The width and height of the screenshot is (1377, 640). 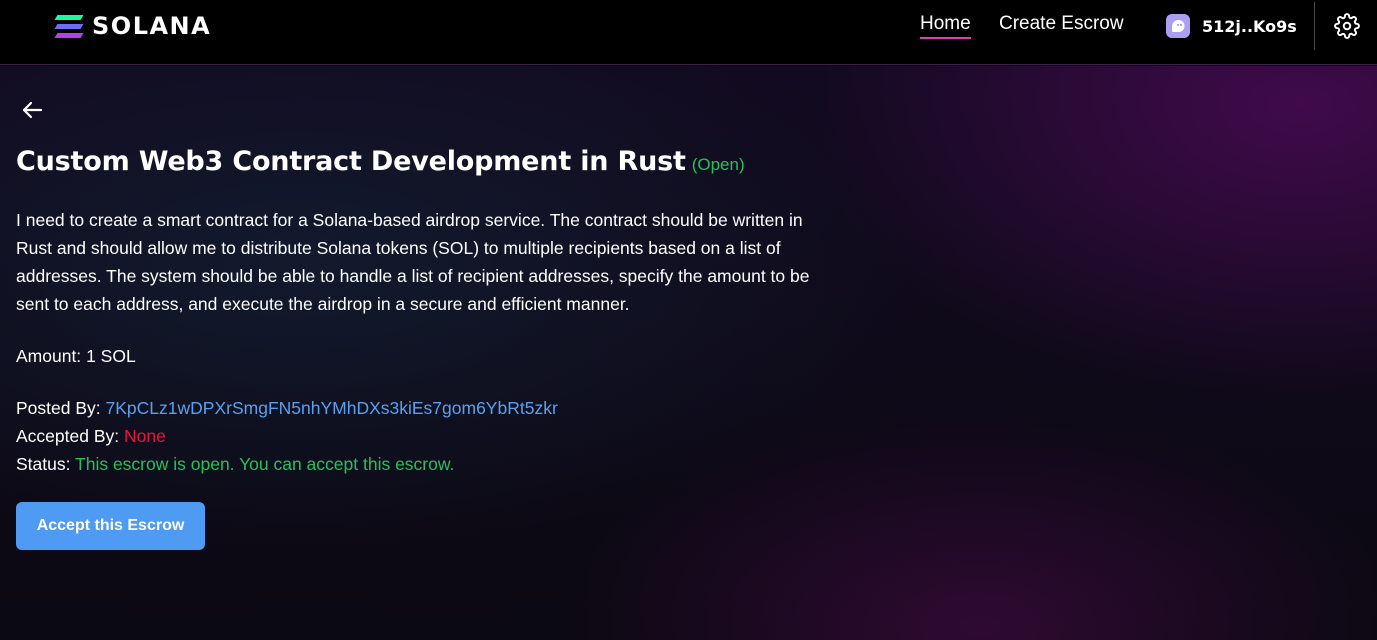 I want to click on solana-logo-icon, so click(x=69, y=26).